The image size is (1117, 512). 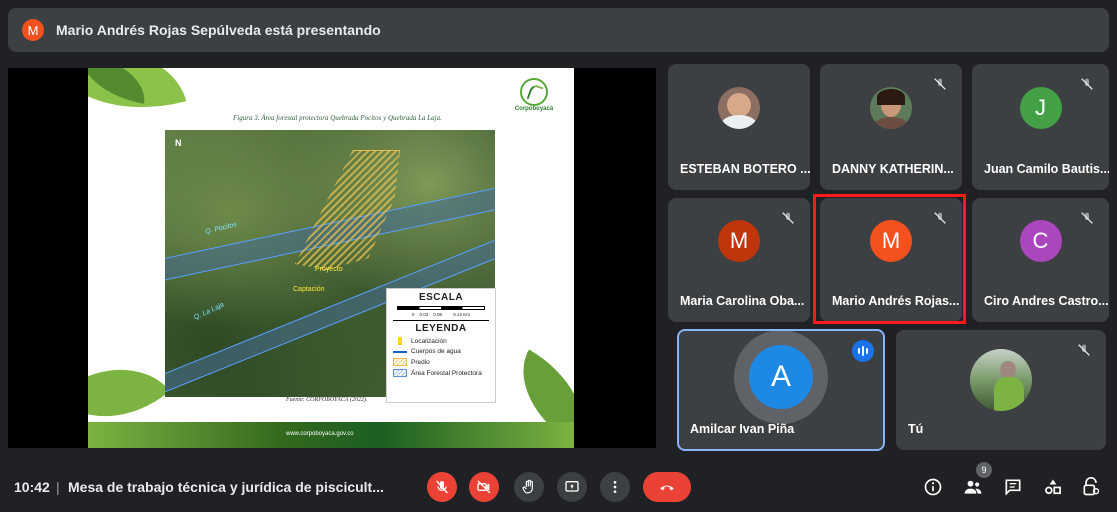 What do you see at coordinates (347, 210) in the screenshot?
I see `predio-area` at bounding box center [347, 210].